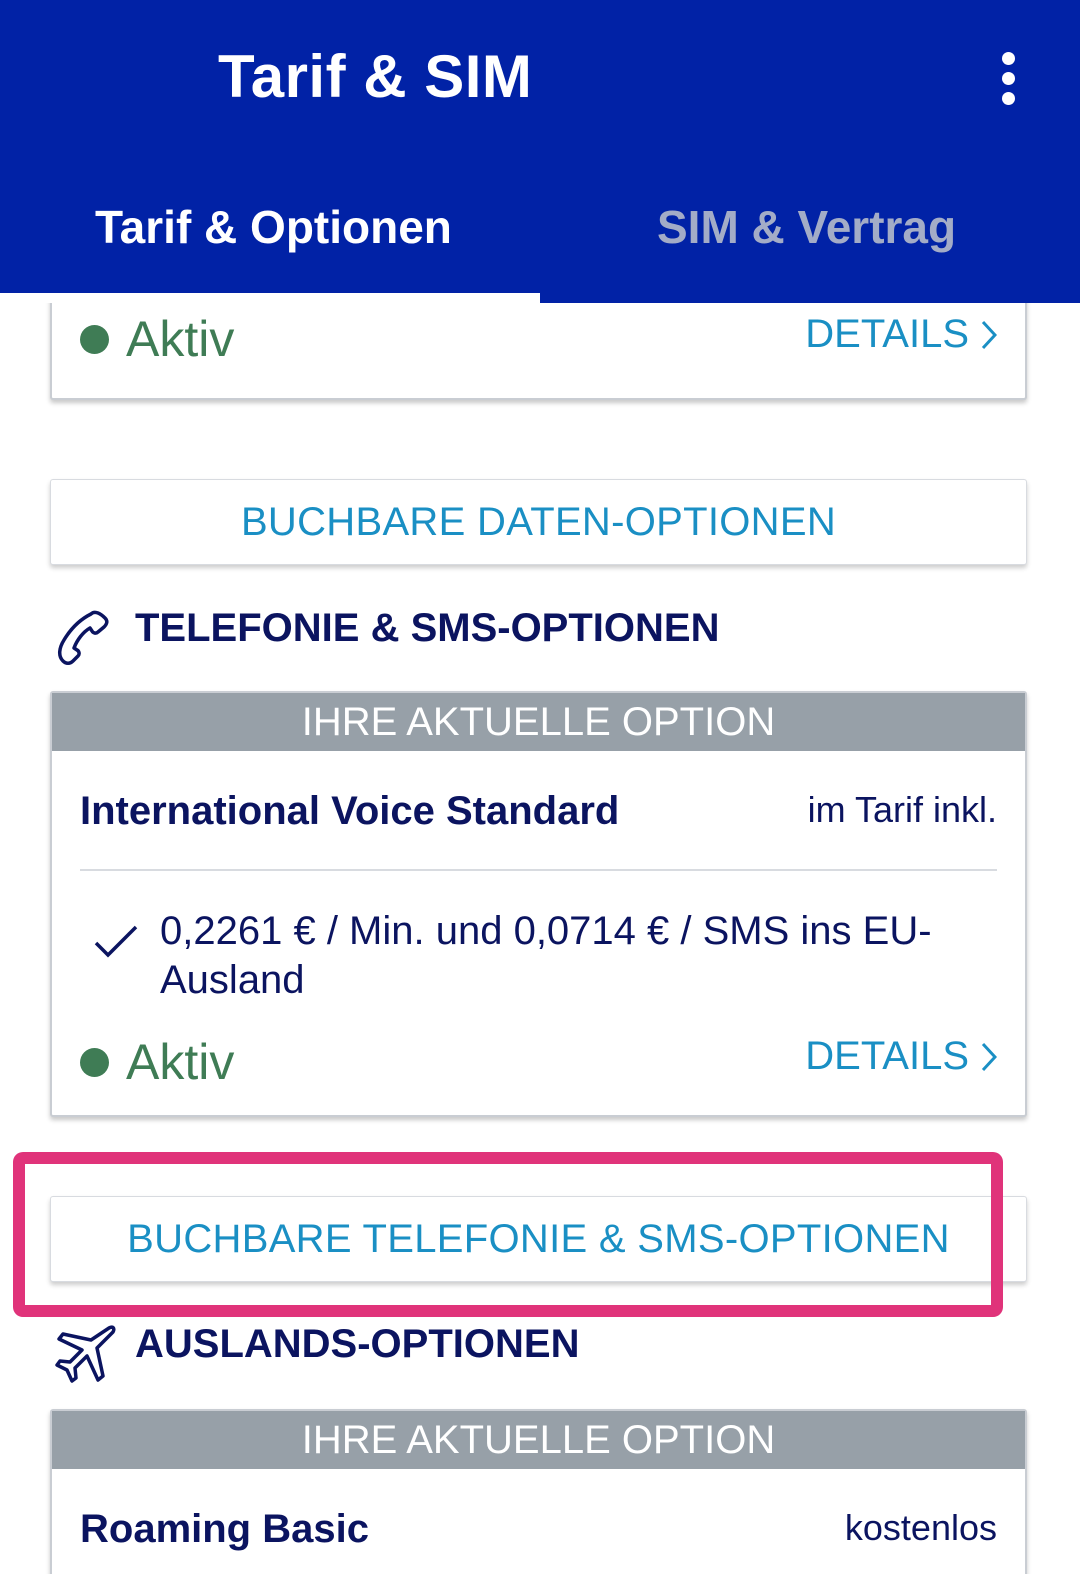 This screenshot has height=1574, width=1080. Describe the element at coordinates (375, 76) in the screenshot. I see `page-title: Tarif & SIM` at that location.